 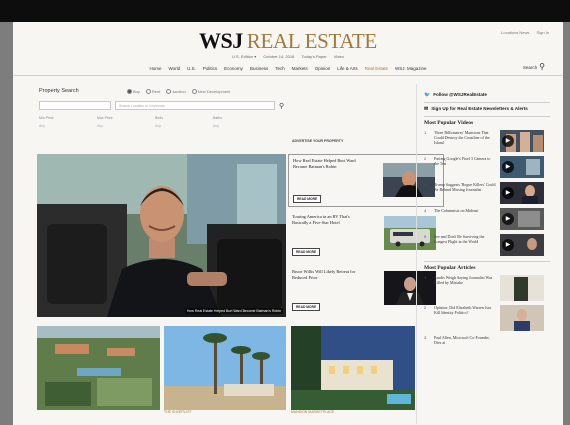 What do you see at coordinates (347, 68) in the screenshot?
I see `nav-life-arts: Life & Arts` at bounding box center [347, 68].